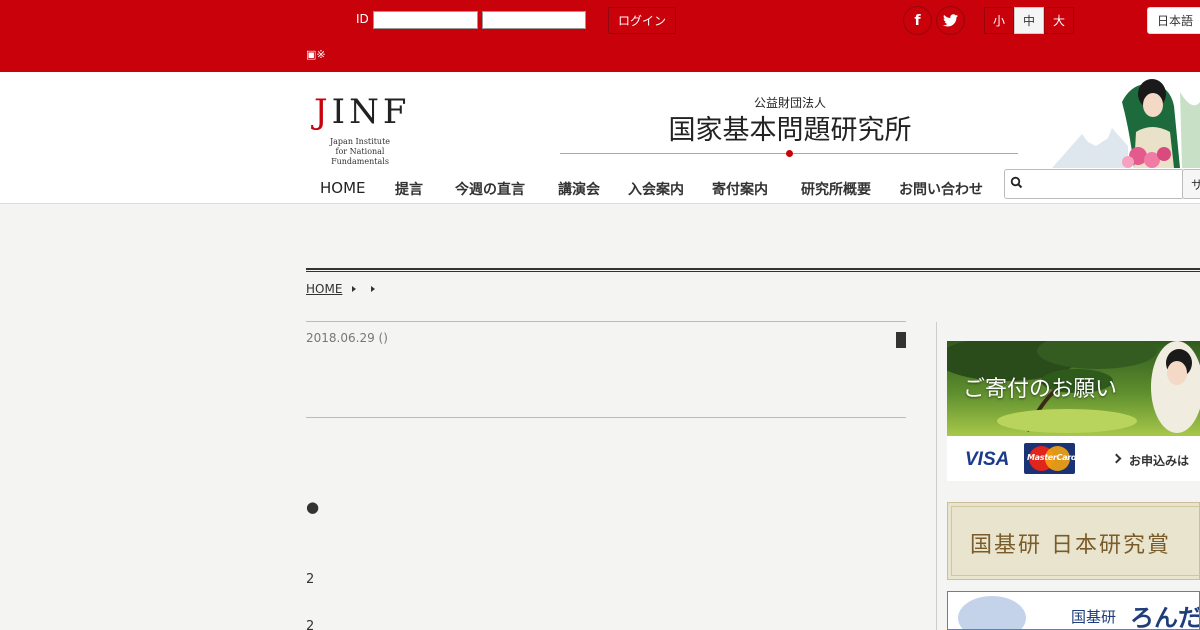 Image resolution: width=1200 pixels, height=630 pixels. What do you see at coordinates (1126, 123) in the screenshot?
I see `header-kimono-image` at bounding box center [1126, 123].